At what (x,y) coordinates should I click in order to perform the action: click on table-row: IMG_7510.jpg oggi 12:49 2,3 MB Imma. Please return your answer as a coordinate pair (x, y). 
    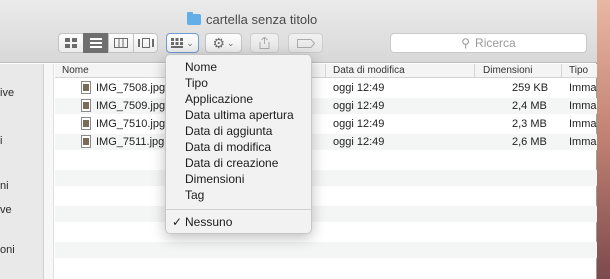
    Looking at the image, I should click on (326, 124).